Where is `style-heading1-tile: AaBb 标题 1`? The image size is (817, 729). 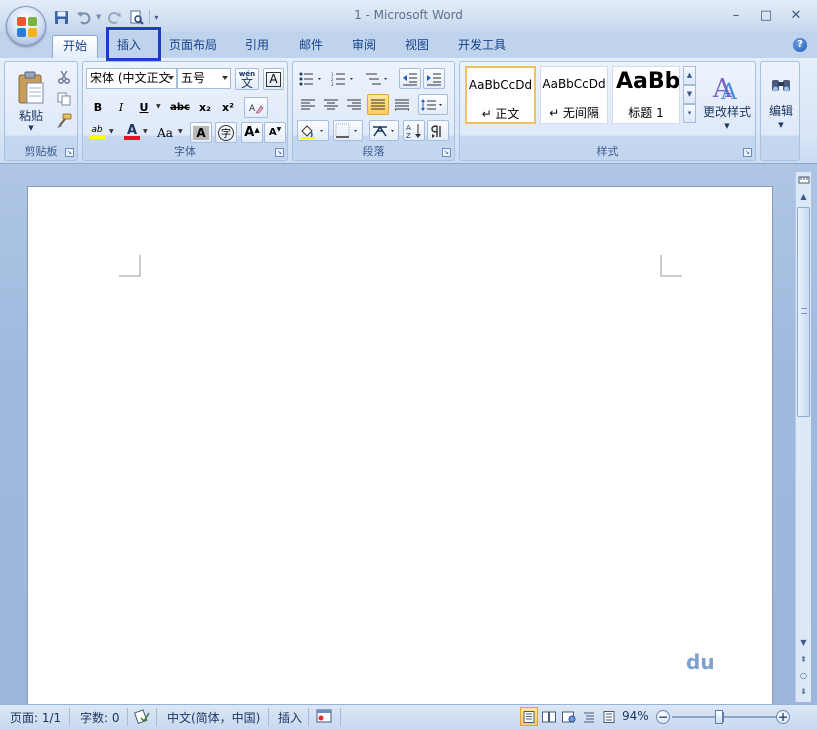
style-heading1-tile: AaBb 标题 1 is located at coordinates (646, 95).